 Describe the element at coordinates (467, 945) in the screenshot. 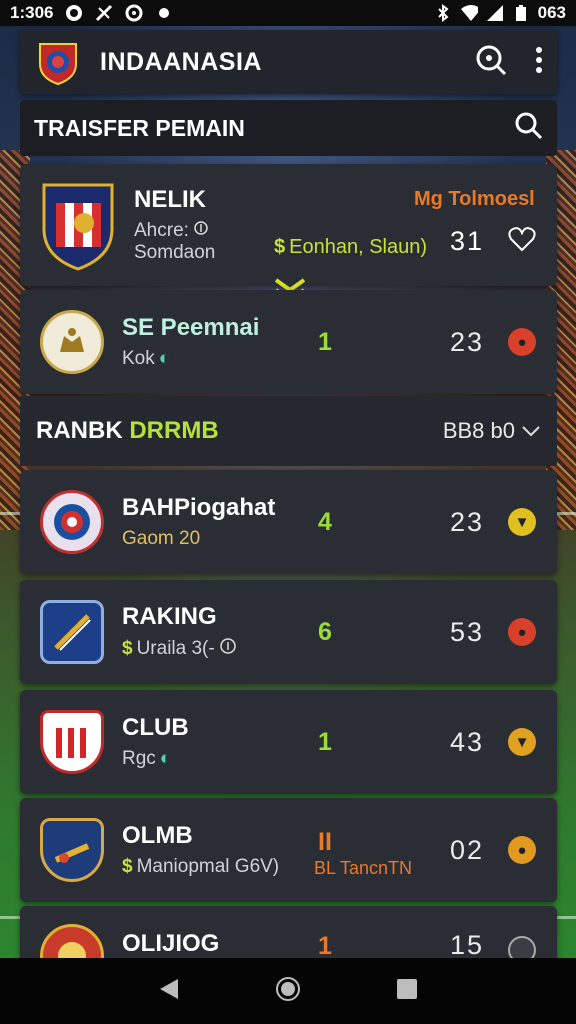

I see `club-score: 15` at that location.